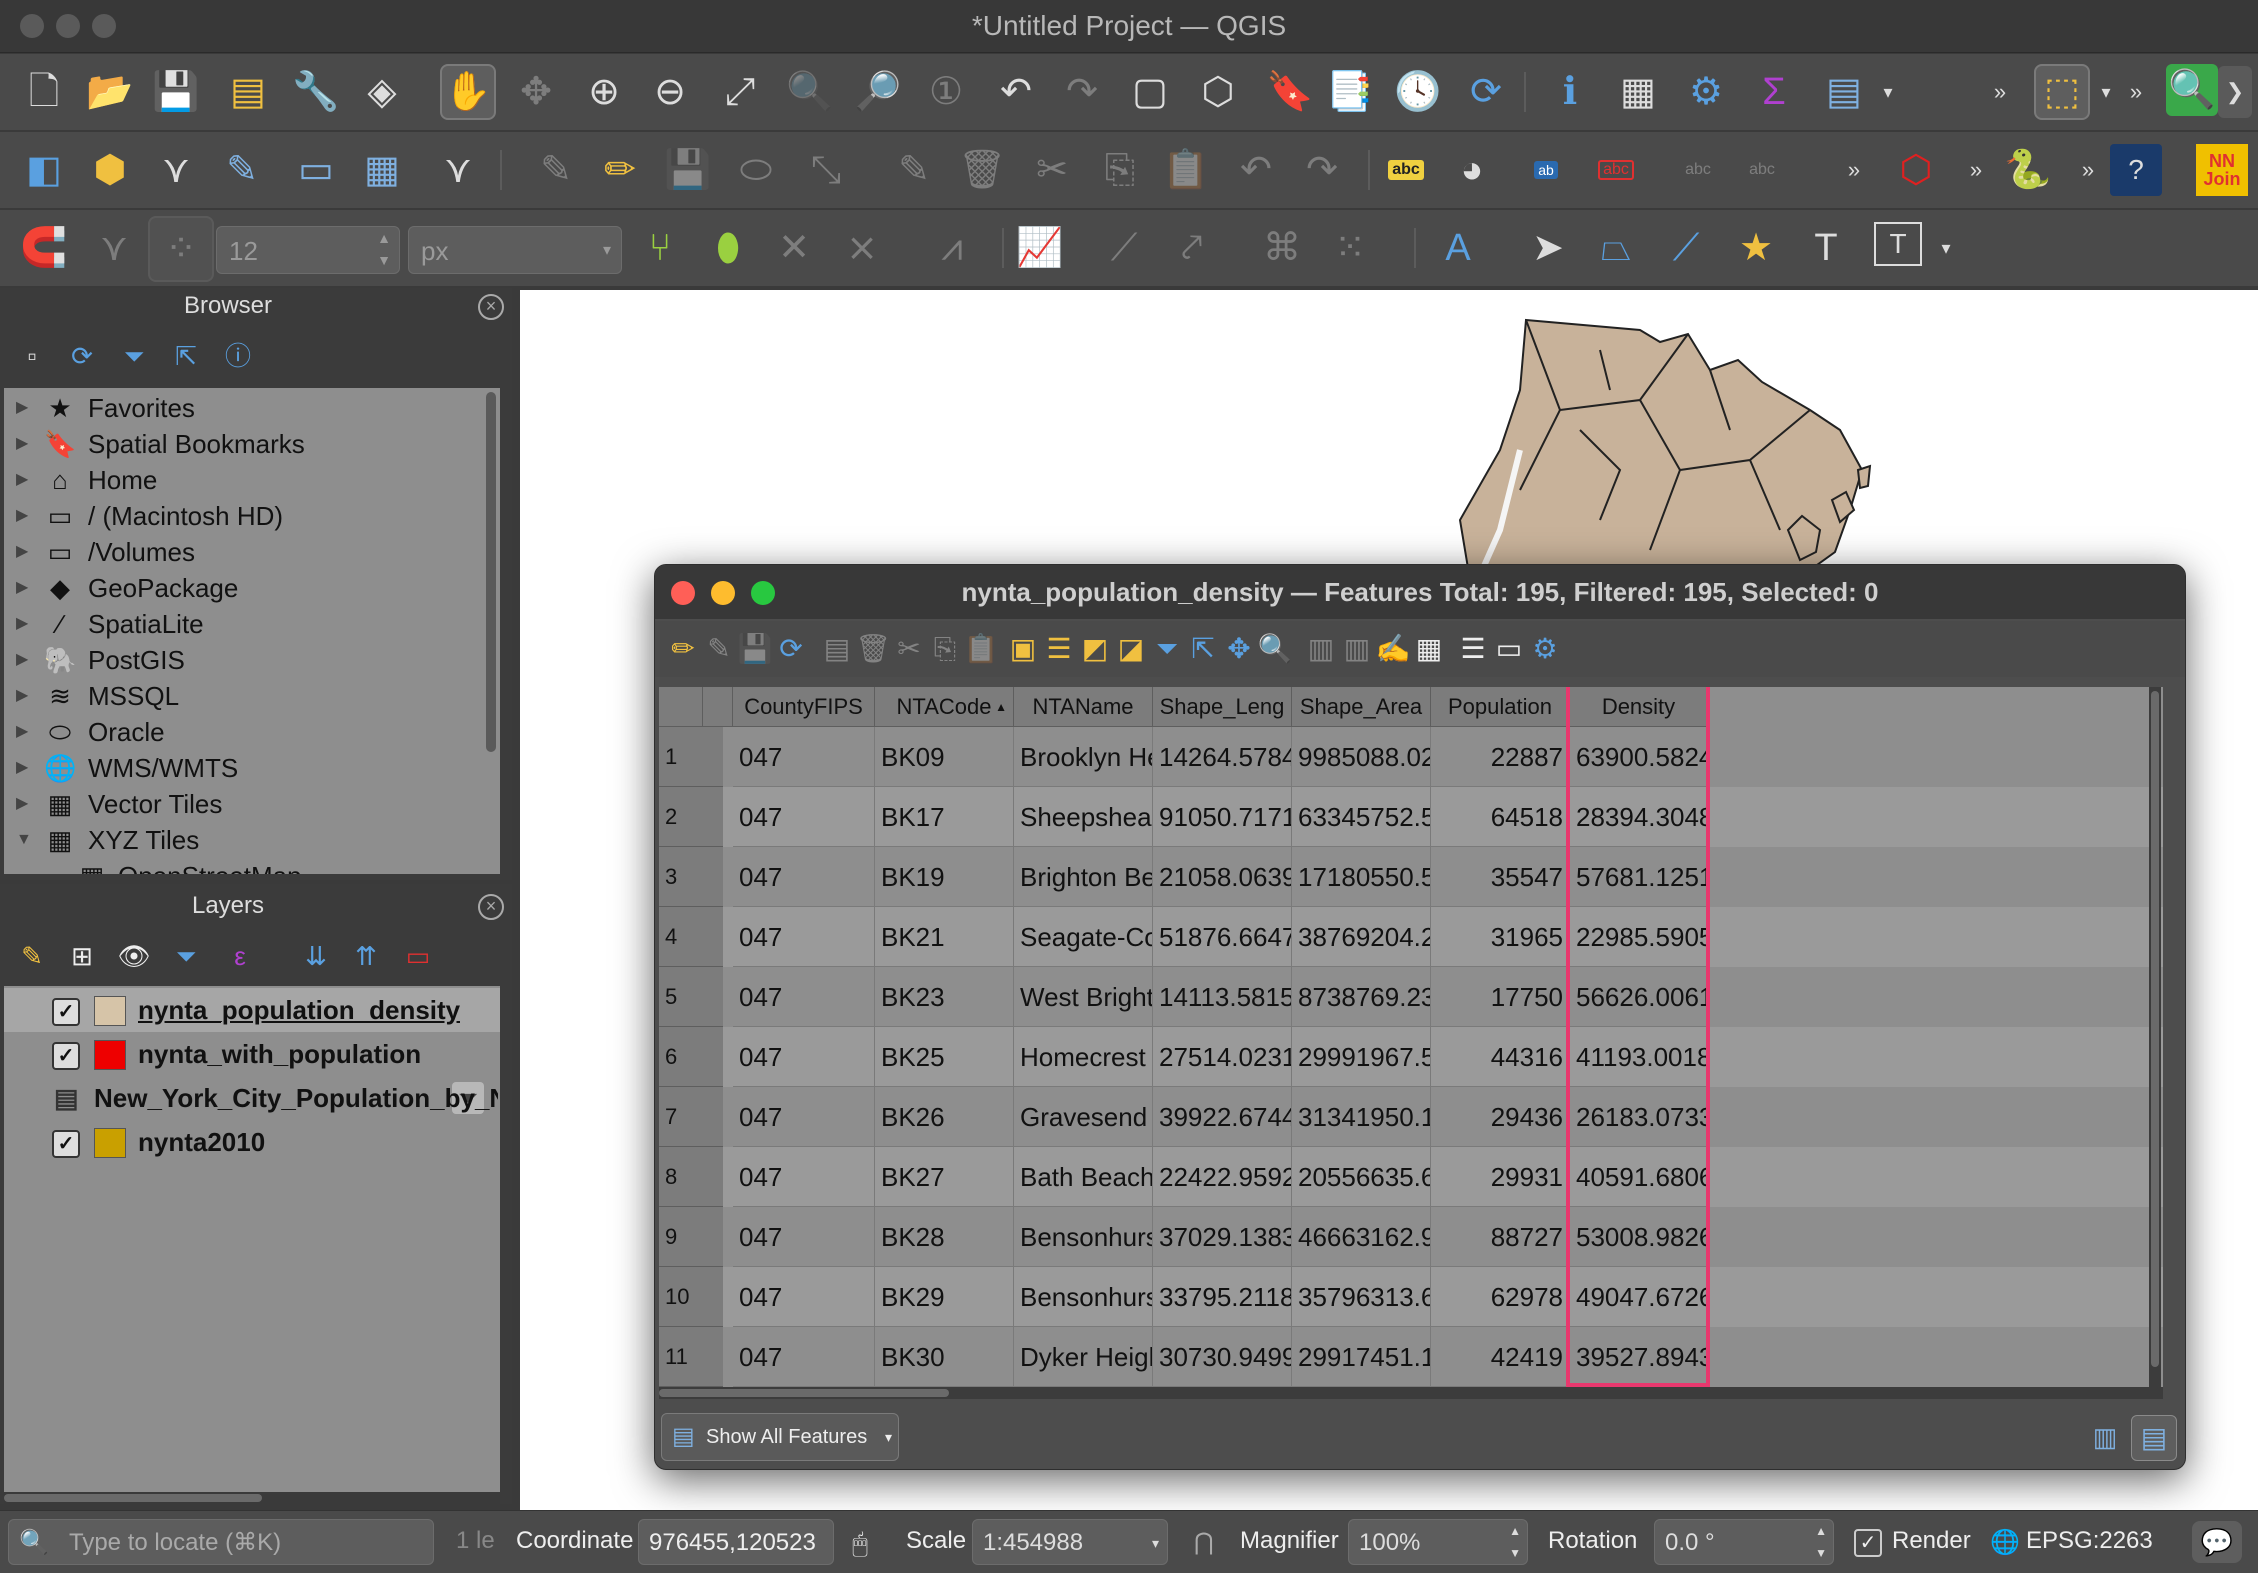 The width and height of the screenshot is (2258, 1573). Describe the element at coordinates (32, 356) in the screenshot. I see `add-selected-layers-icon: ▫` at that location.